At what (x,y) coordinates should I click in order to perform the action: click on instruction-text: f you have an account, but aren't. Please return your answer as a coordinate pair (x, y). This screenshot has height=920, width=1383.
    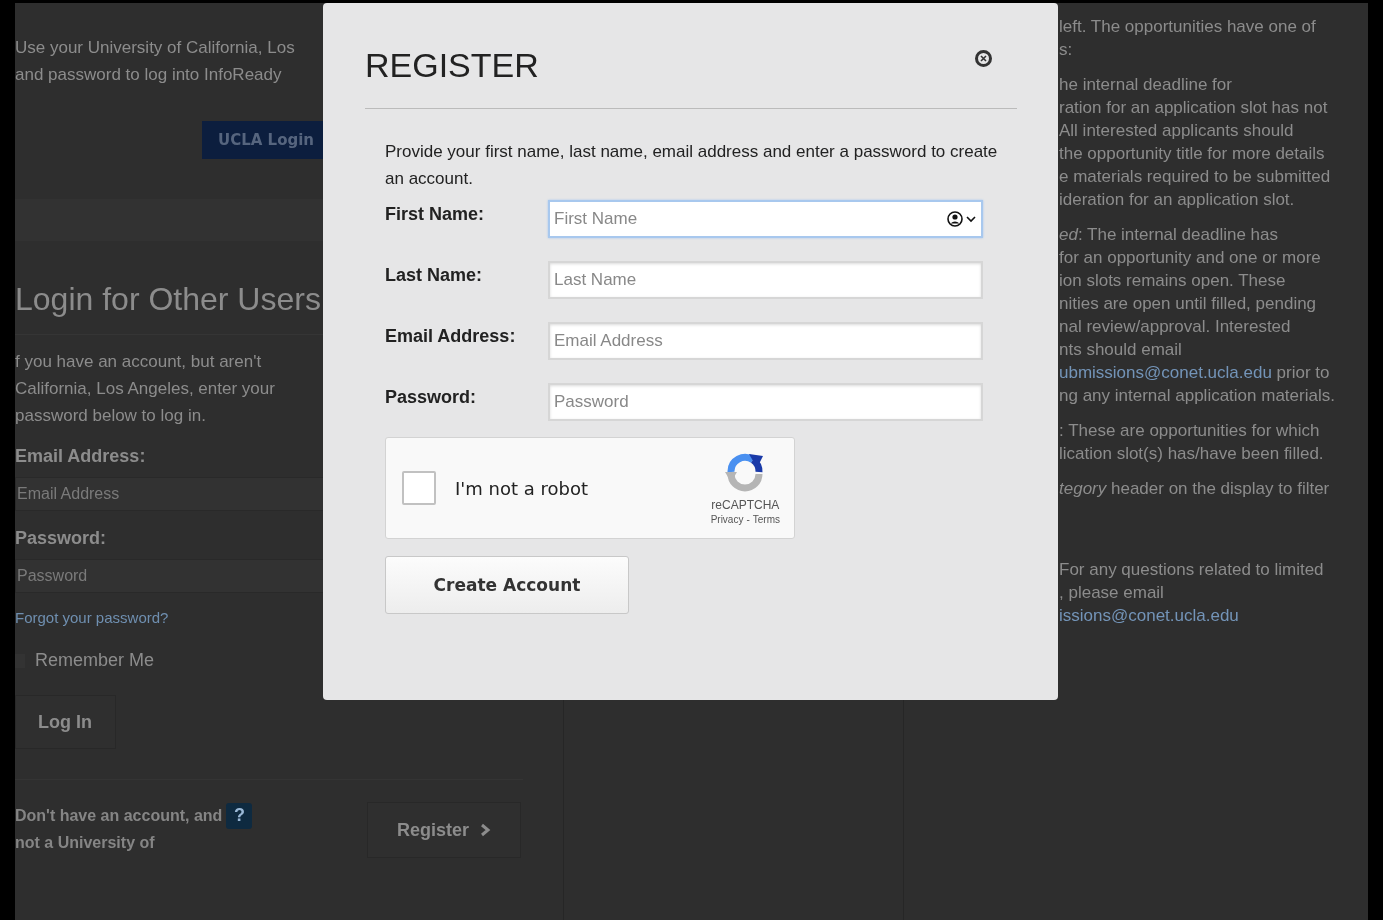
    Looking at the image, I should click on (138, 362).